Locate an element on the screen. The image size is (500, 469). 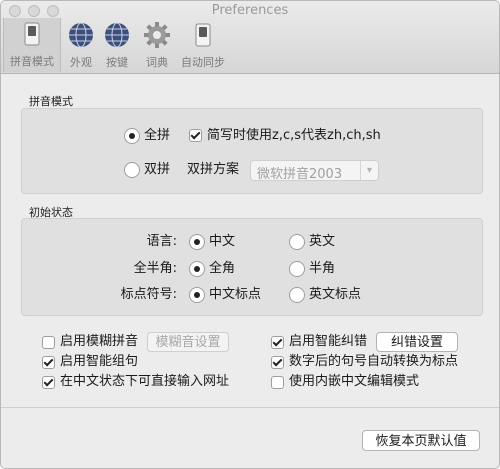
full-width-radio is located at coordinates (197, 269).